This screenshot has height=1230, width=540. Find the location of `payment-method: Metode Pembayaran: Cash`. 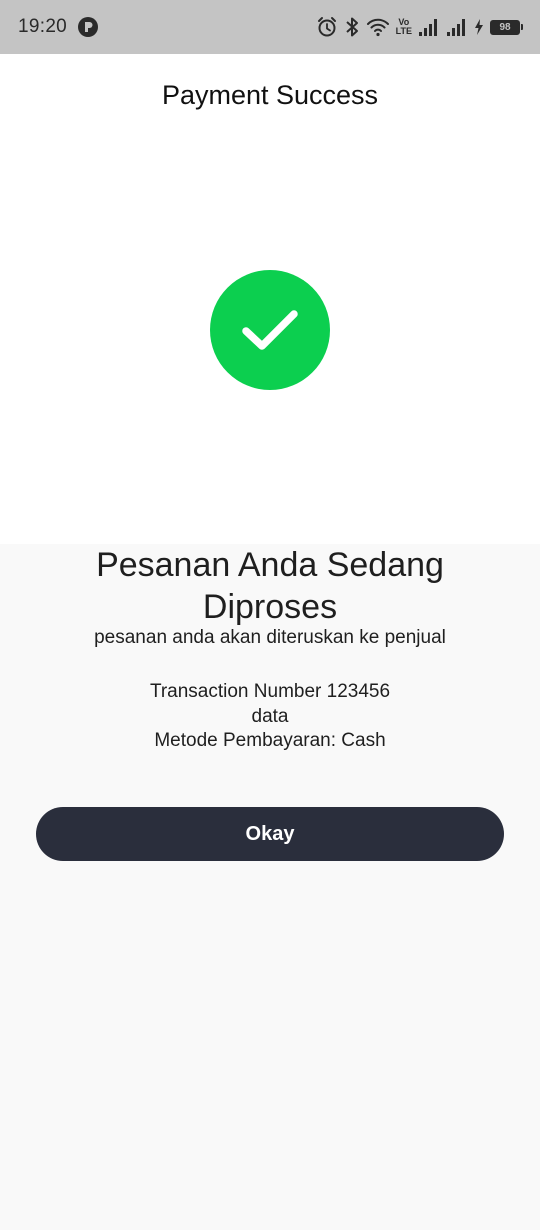

payment-method: Metode Pembayaran: Cash is located at coordinates (270, 740).